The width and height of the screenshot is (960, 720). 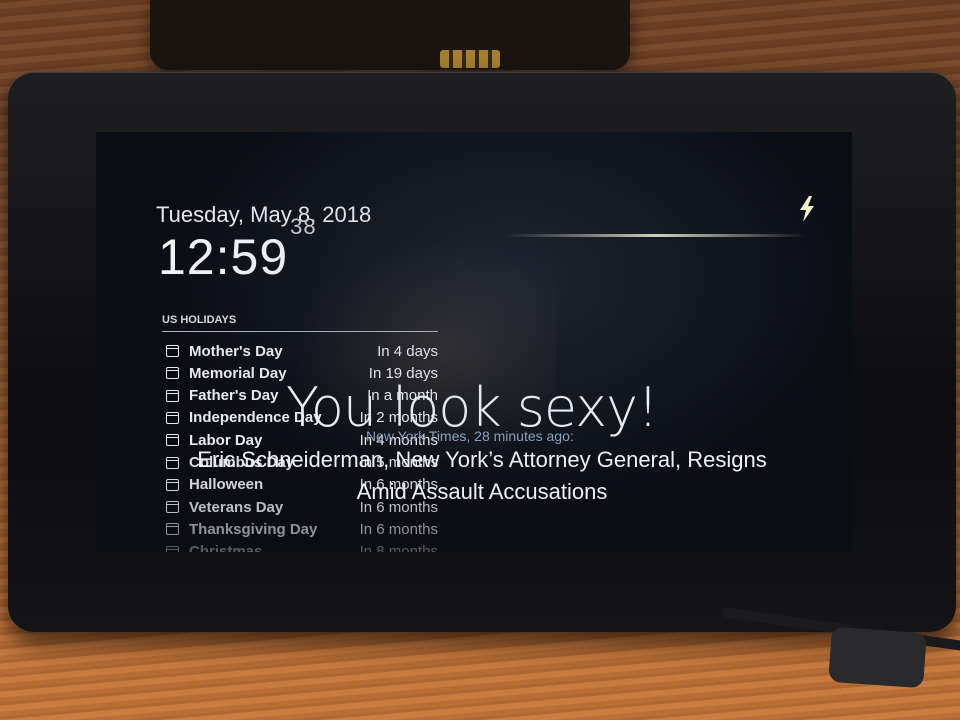 What do you see at coordinates (390, 35) in the screenshot?
I see `background-device` at bounding box center [390, 35].